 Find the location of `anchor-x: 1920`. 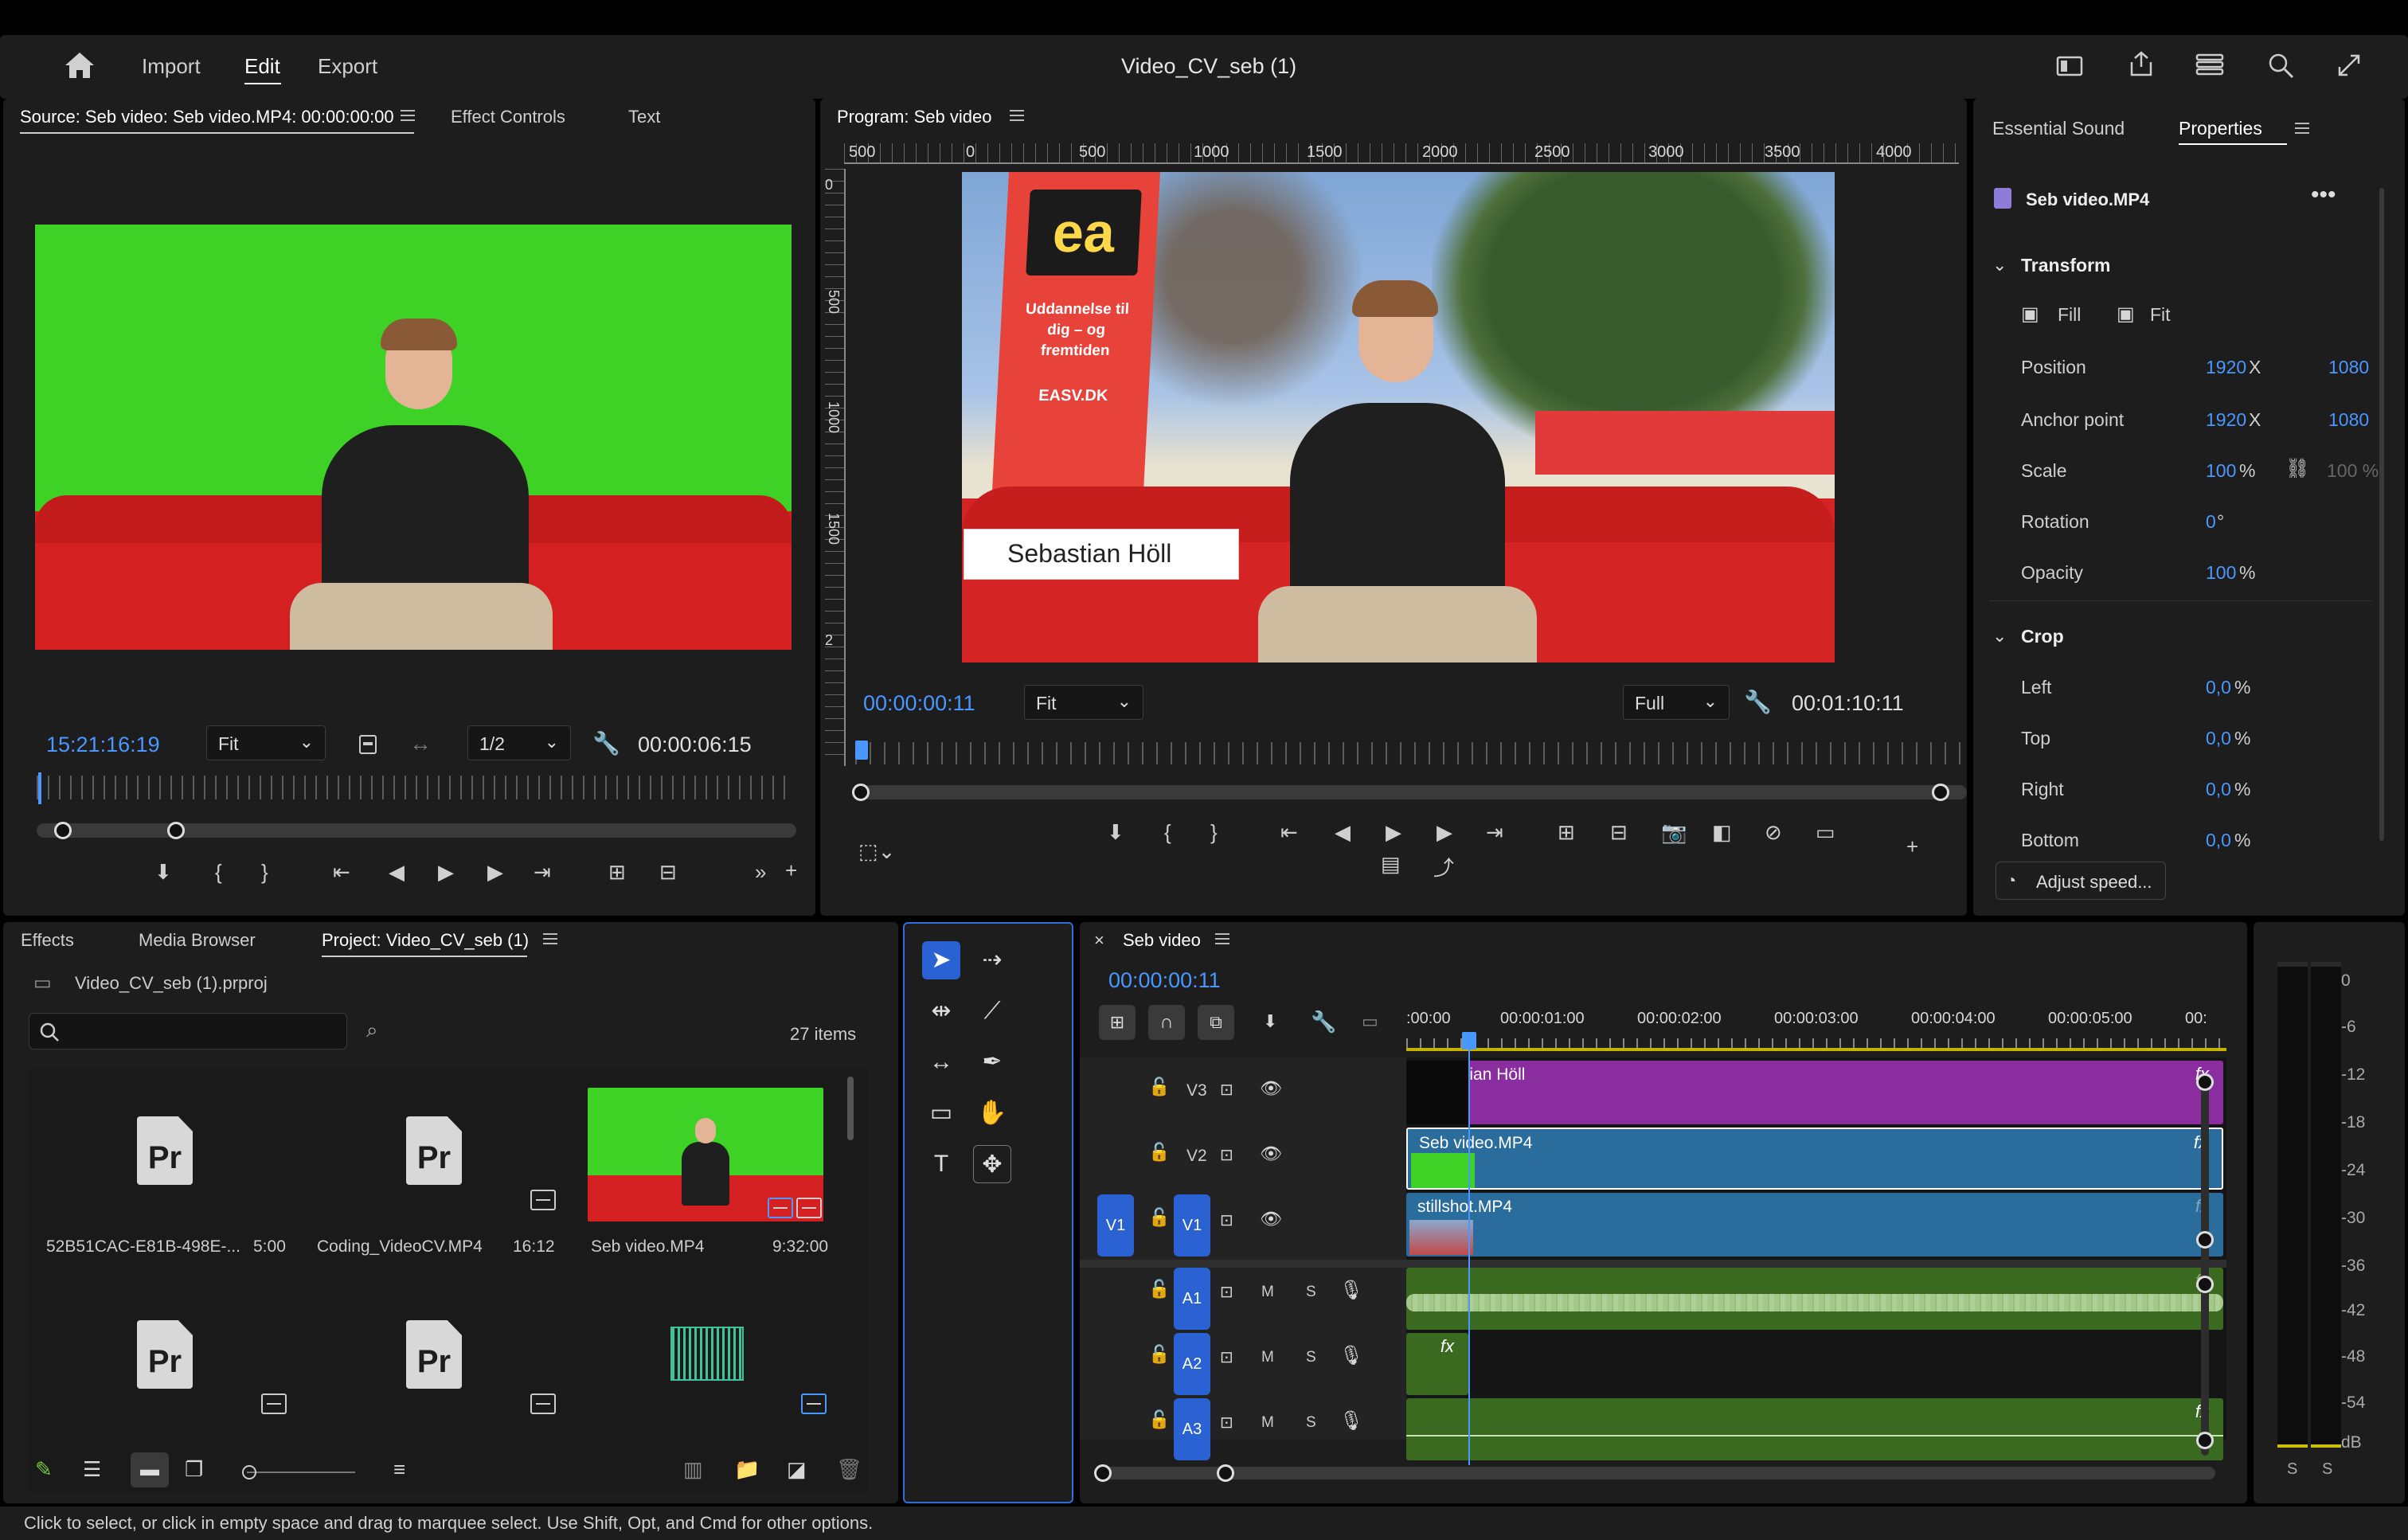

anchor-x: 1920 is located at coordinates (2226, 420).